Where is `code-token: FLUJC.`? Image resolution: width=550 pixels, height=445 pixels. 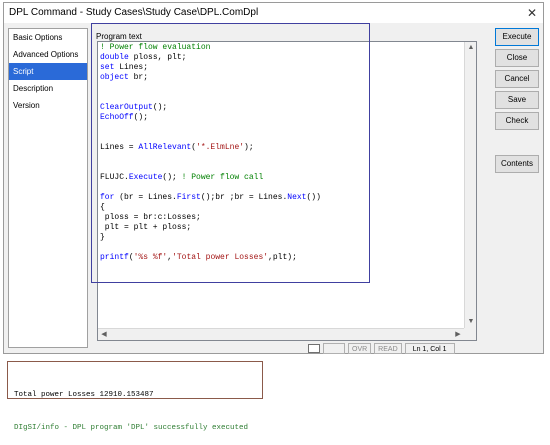 code-token: FLUJC. is located at coordinates (114, 177).